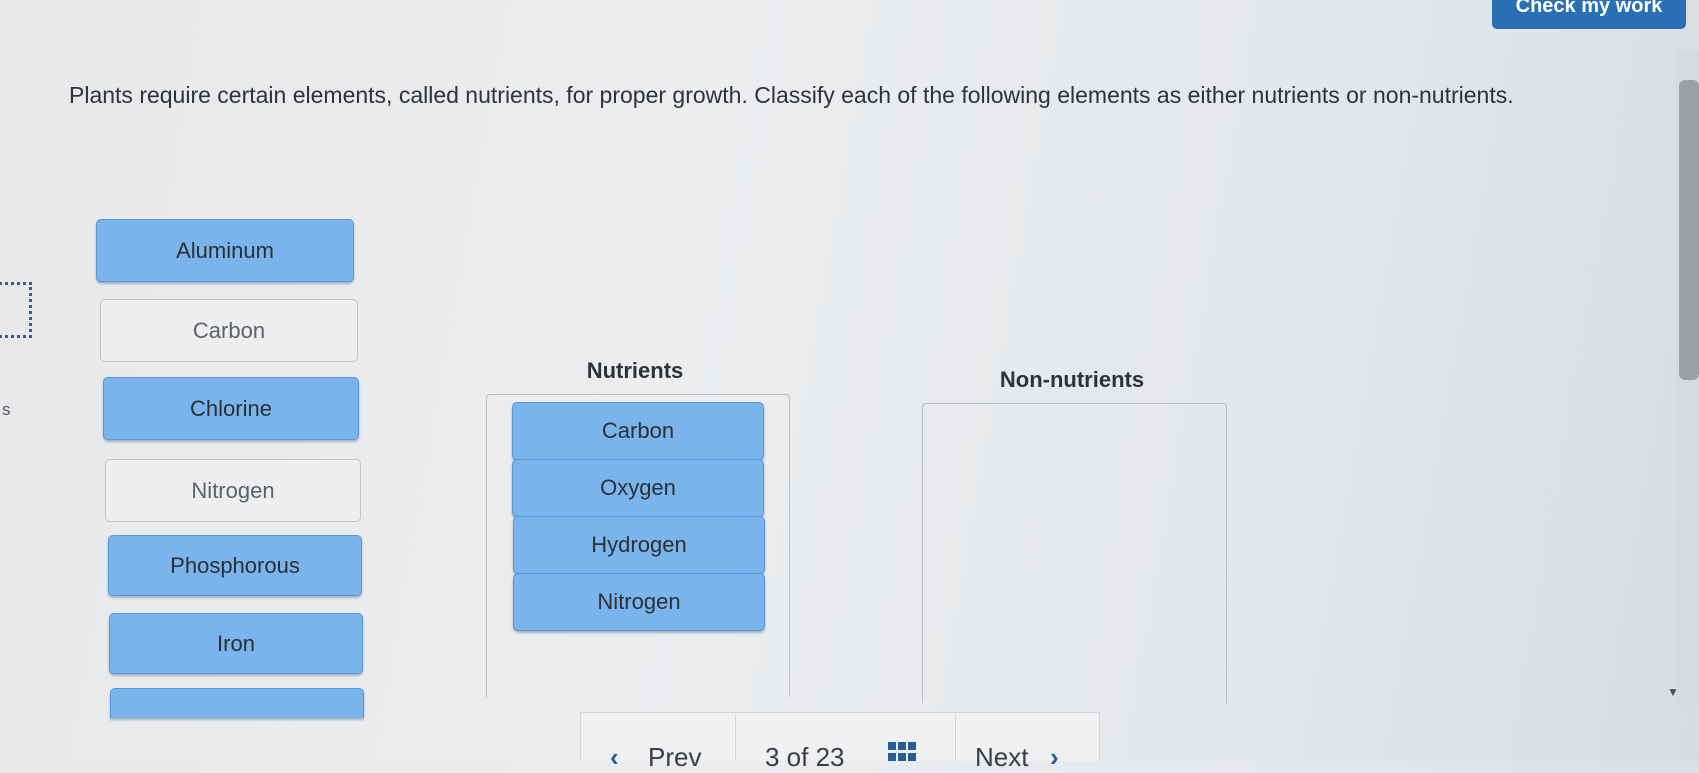 This screenshot has width=1699, height=773. I want to click on source-tile-chlorine: Chlorine, so click(231, 408).